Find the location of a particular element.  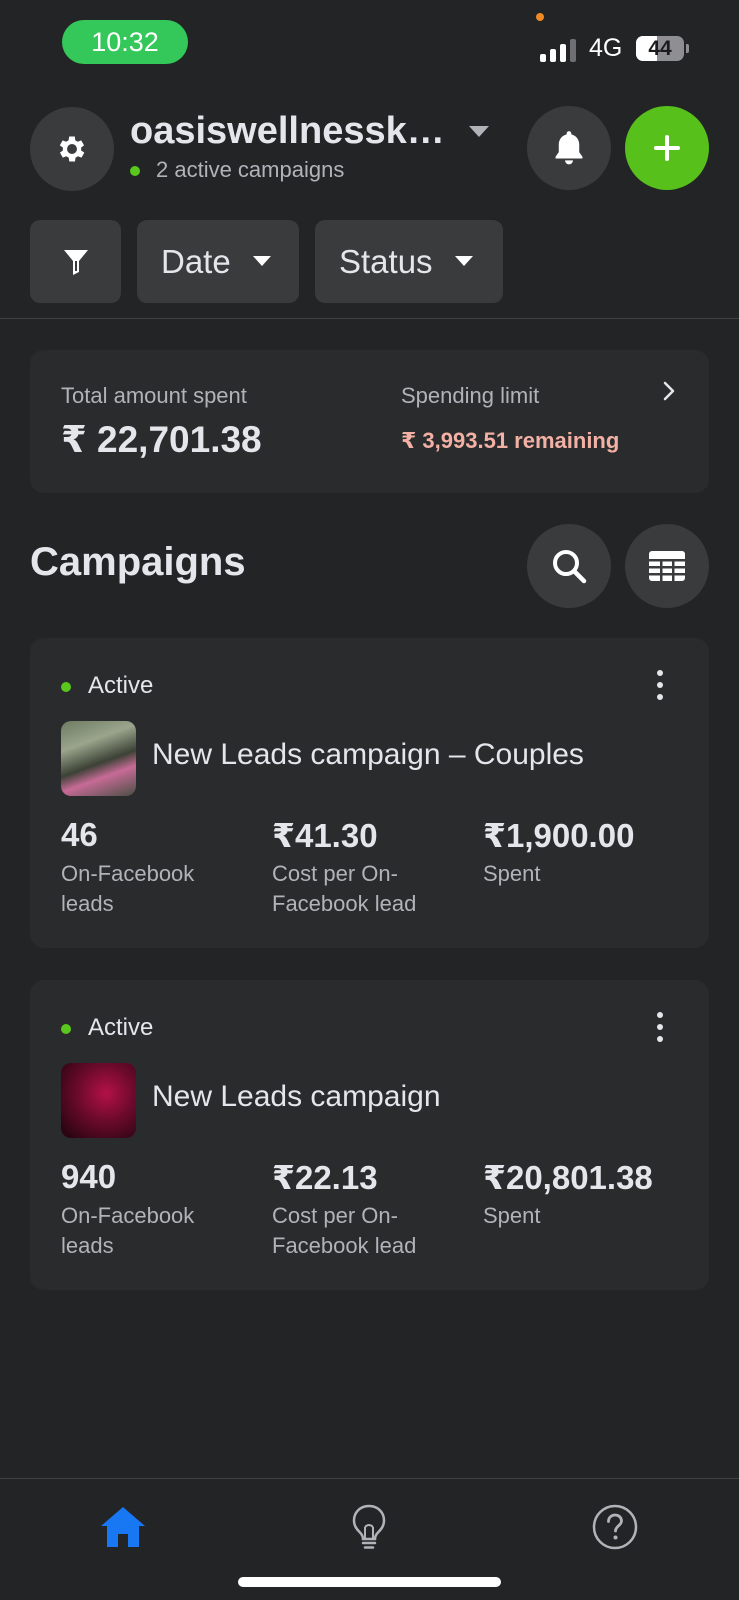

table-icon is located at coordinates (667, 566).